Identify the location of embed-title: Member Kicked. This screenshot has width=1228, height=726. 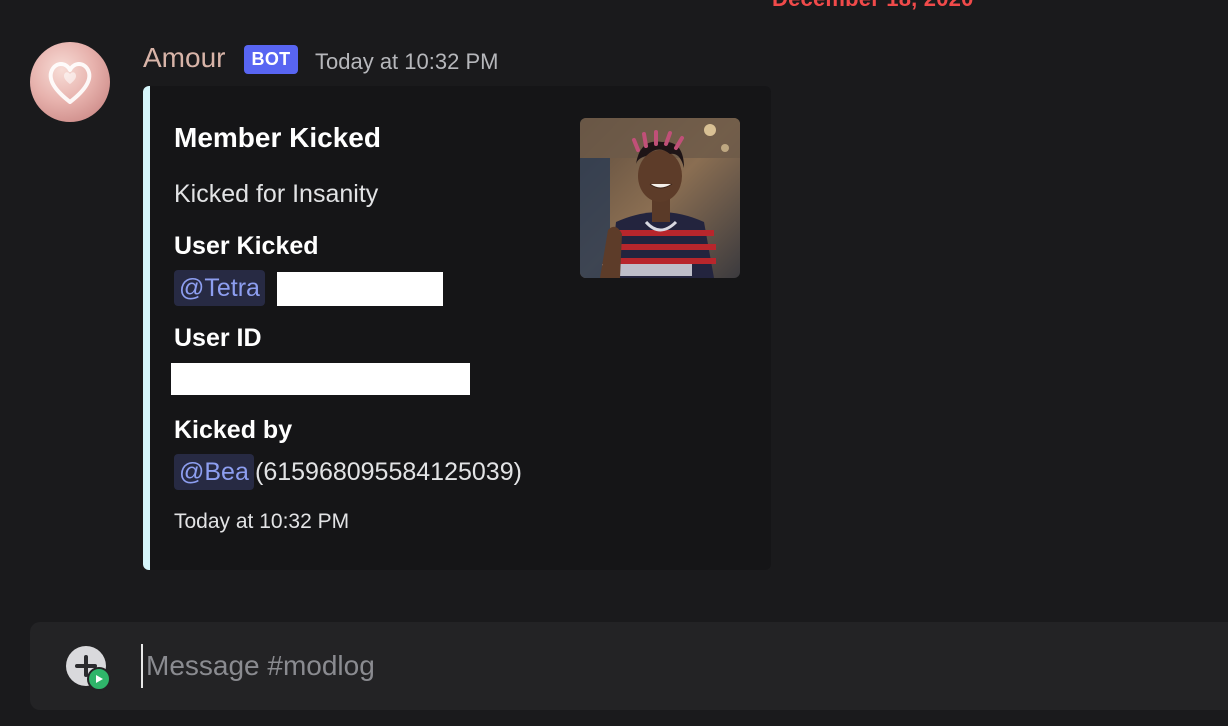
(277, 137).